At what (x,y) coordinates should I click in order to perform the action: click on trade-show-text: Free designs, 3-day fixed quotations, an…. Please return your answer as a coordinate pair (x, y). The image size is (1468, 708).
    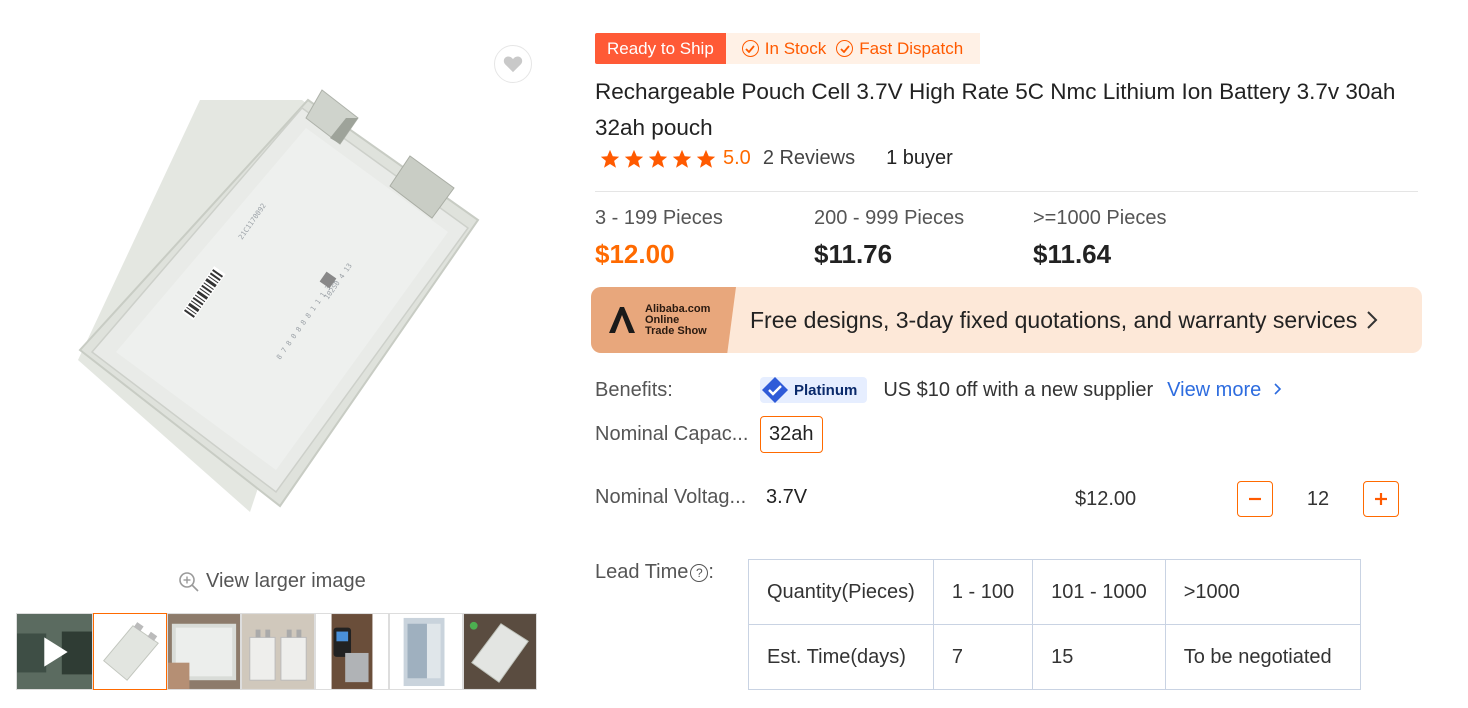
    Looking at the image, I should click on (1054, 319).